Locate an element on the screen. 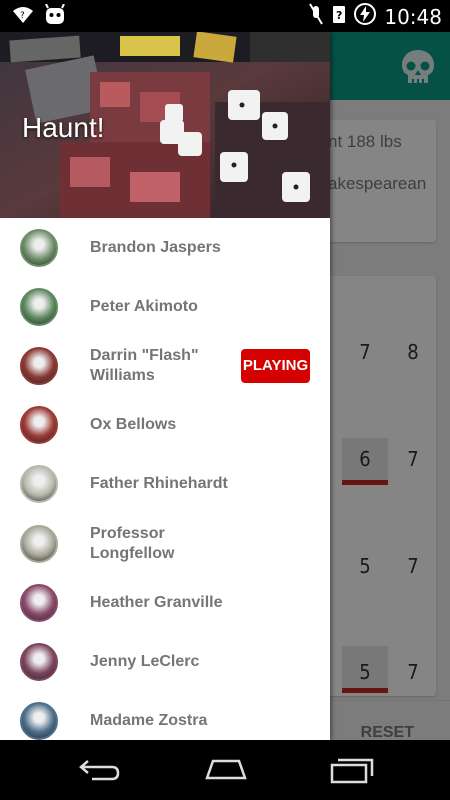 This screenshot has height=800, width=450. character-name: Peter Akimoto is located at coordinates (144, 306).